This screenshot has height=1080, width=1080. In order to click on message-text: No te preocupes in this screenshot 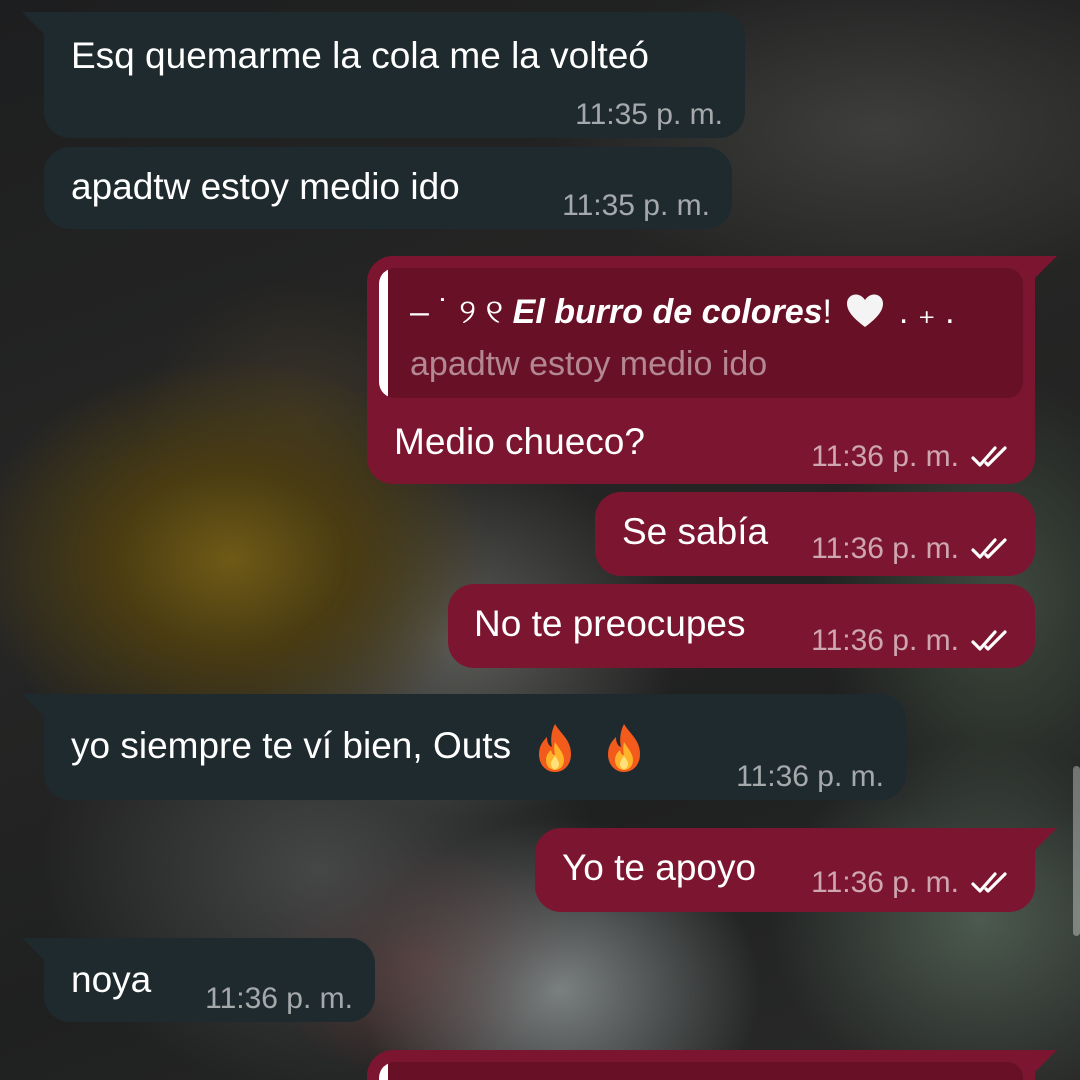, I will do `click(610, 623)`.